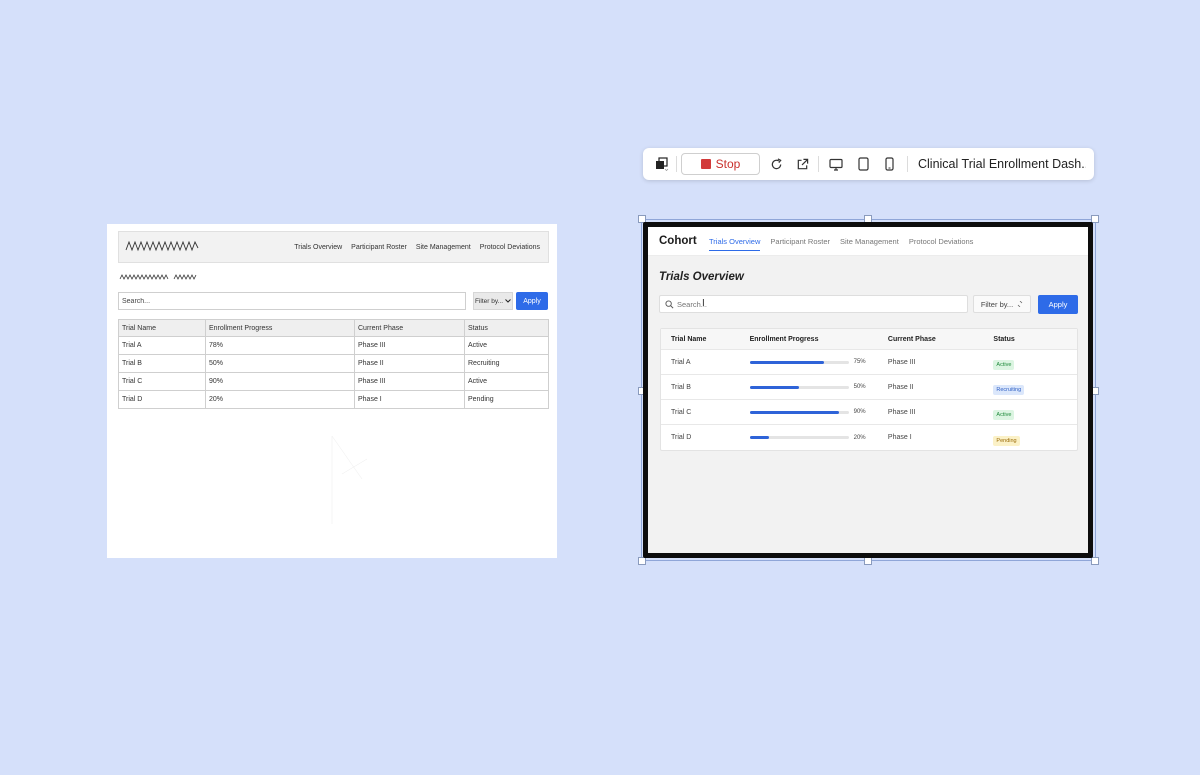 The image size is (1200, 775). I want to click on cell-enrollment: 90%, so click(818, 412).